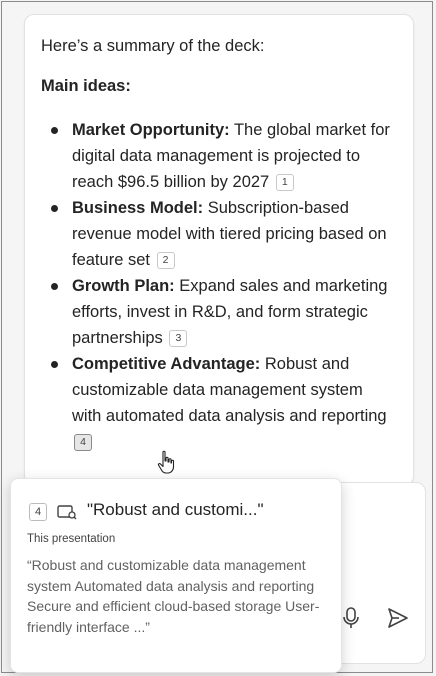 The width and height of the screenshot is (436, 676). What do you see at coordinates (86, 86) in the screenshot?
I see `main-ideas-heading: Main ideas:` at bounding box center [86, 86].